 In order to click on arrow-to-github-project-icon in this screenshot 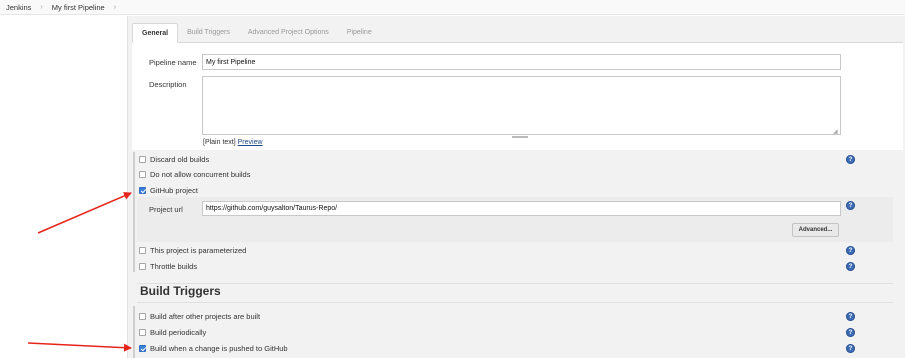, I will do `click(84, 213)`.